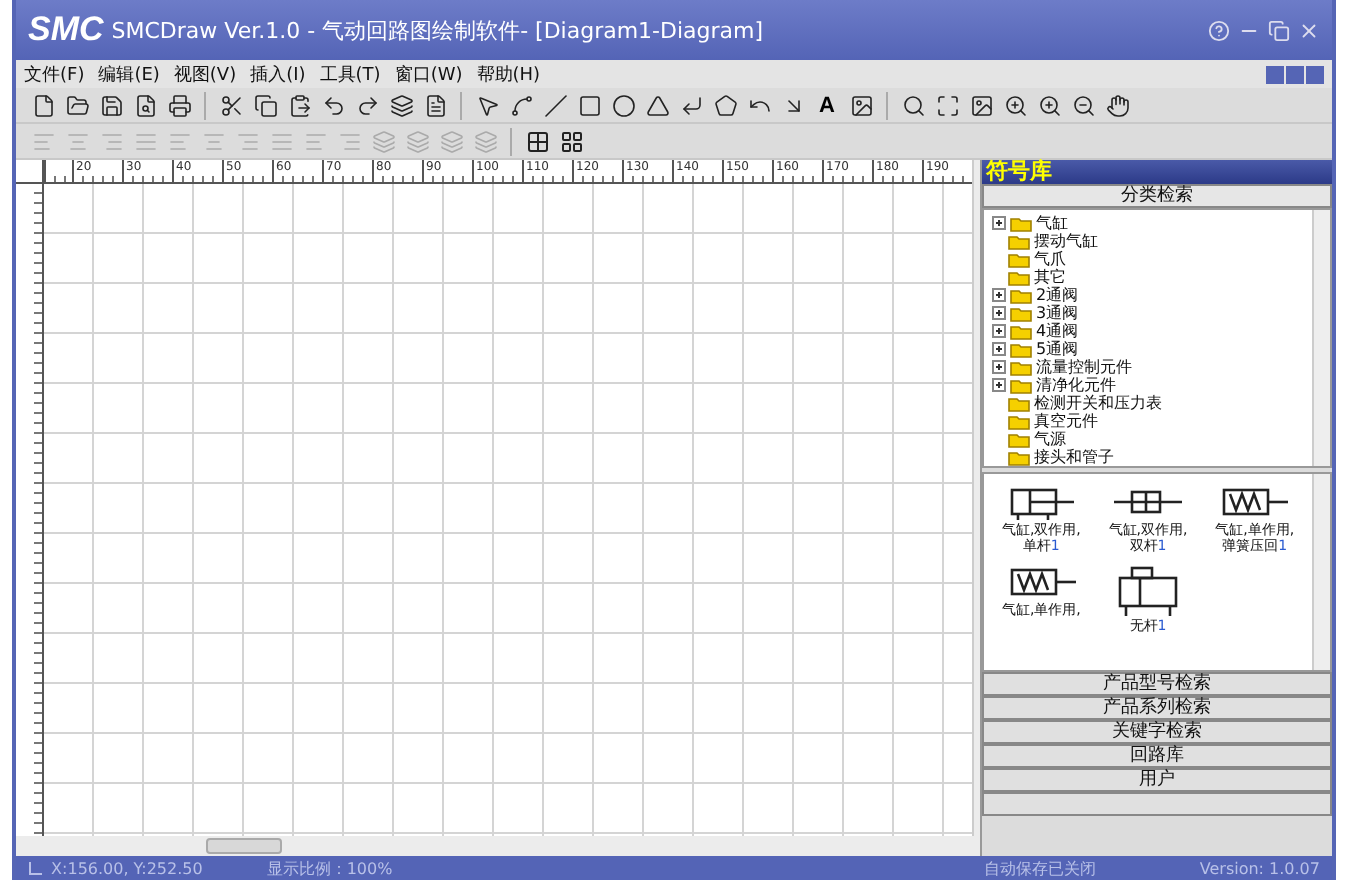 The height and width of the screenshot is (896, 1348). Describe the element at coordinates (1157, 172) in the screenshot. I see `panel-title: 符号库` at that location.